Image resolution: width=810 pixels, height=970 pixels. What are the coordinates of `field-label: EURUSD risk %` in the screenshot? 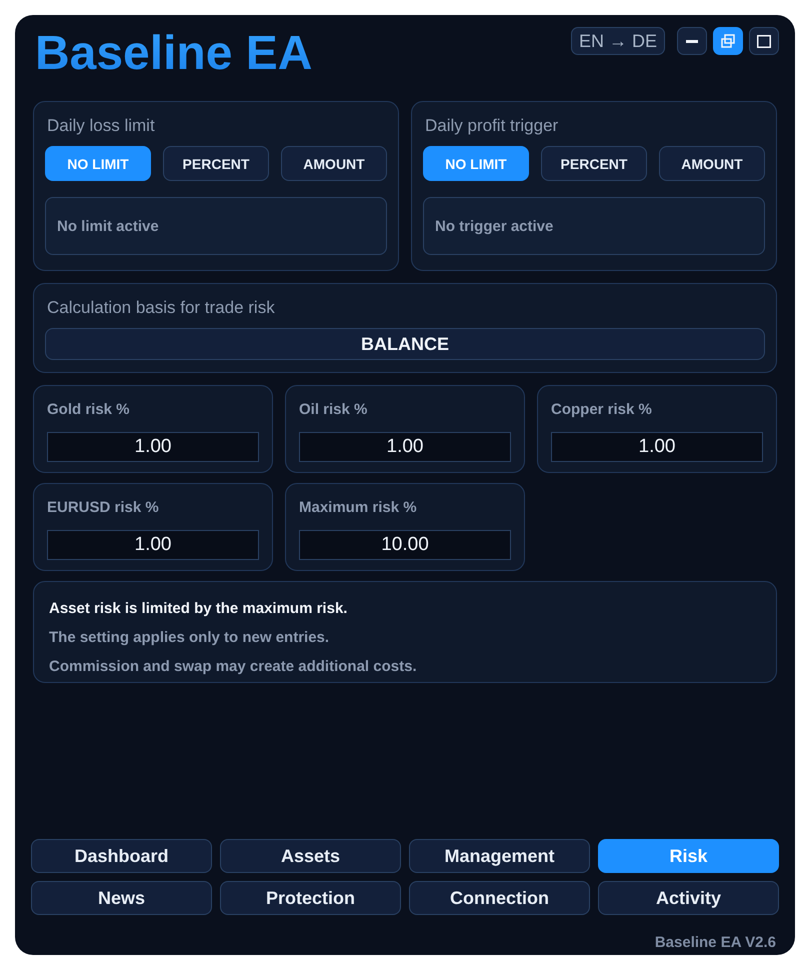 It's located at (103, 508).